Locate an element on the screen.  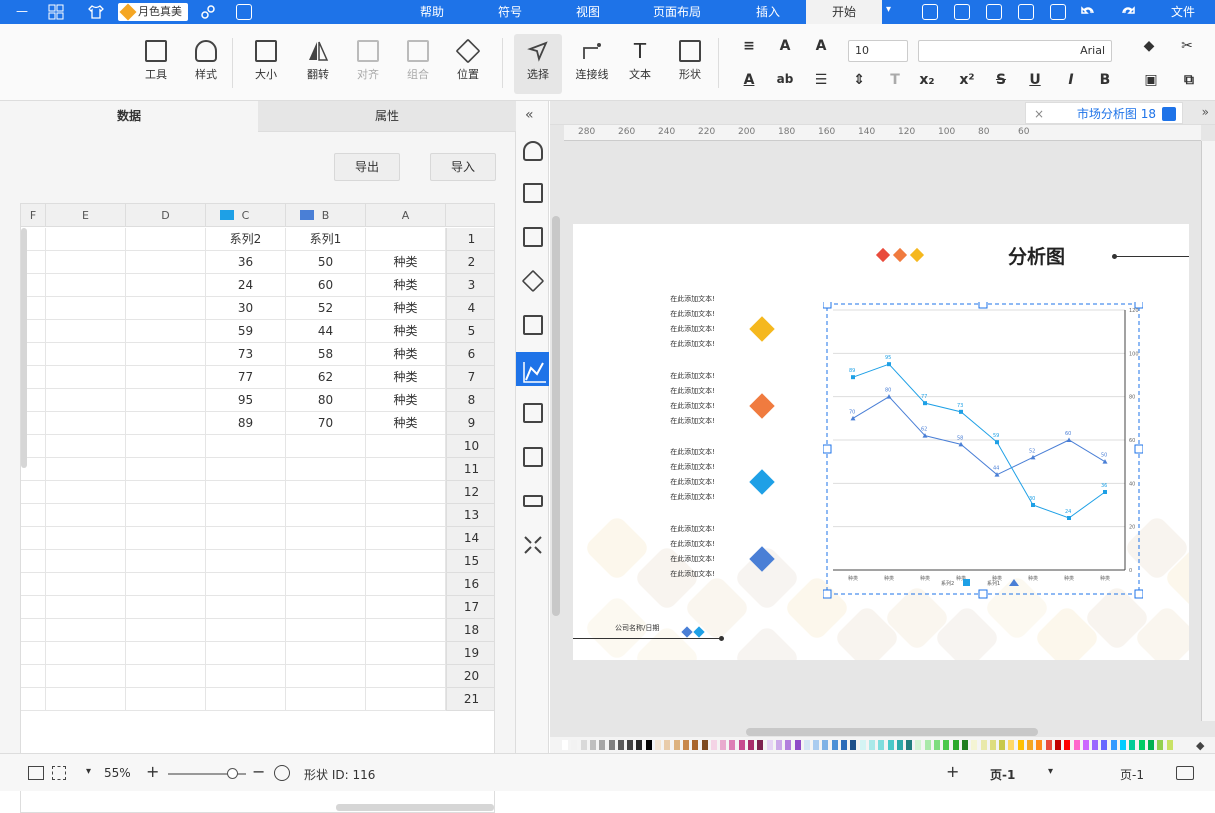
highlight-icon: ab is located at coordinates (785, 79).